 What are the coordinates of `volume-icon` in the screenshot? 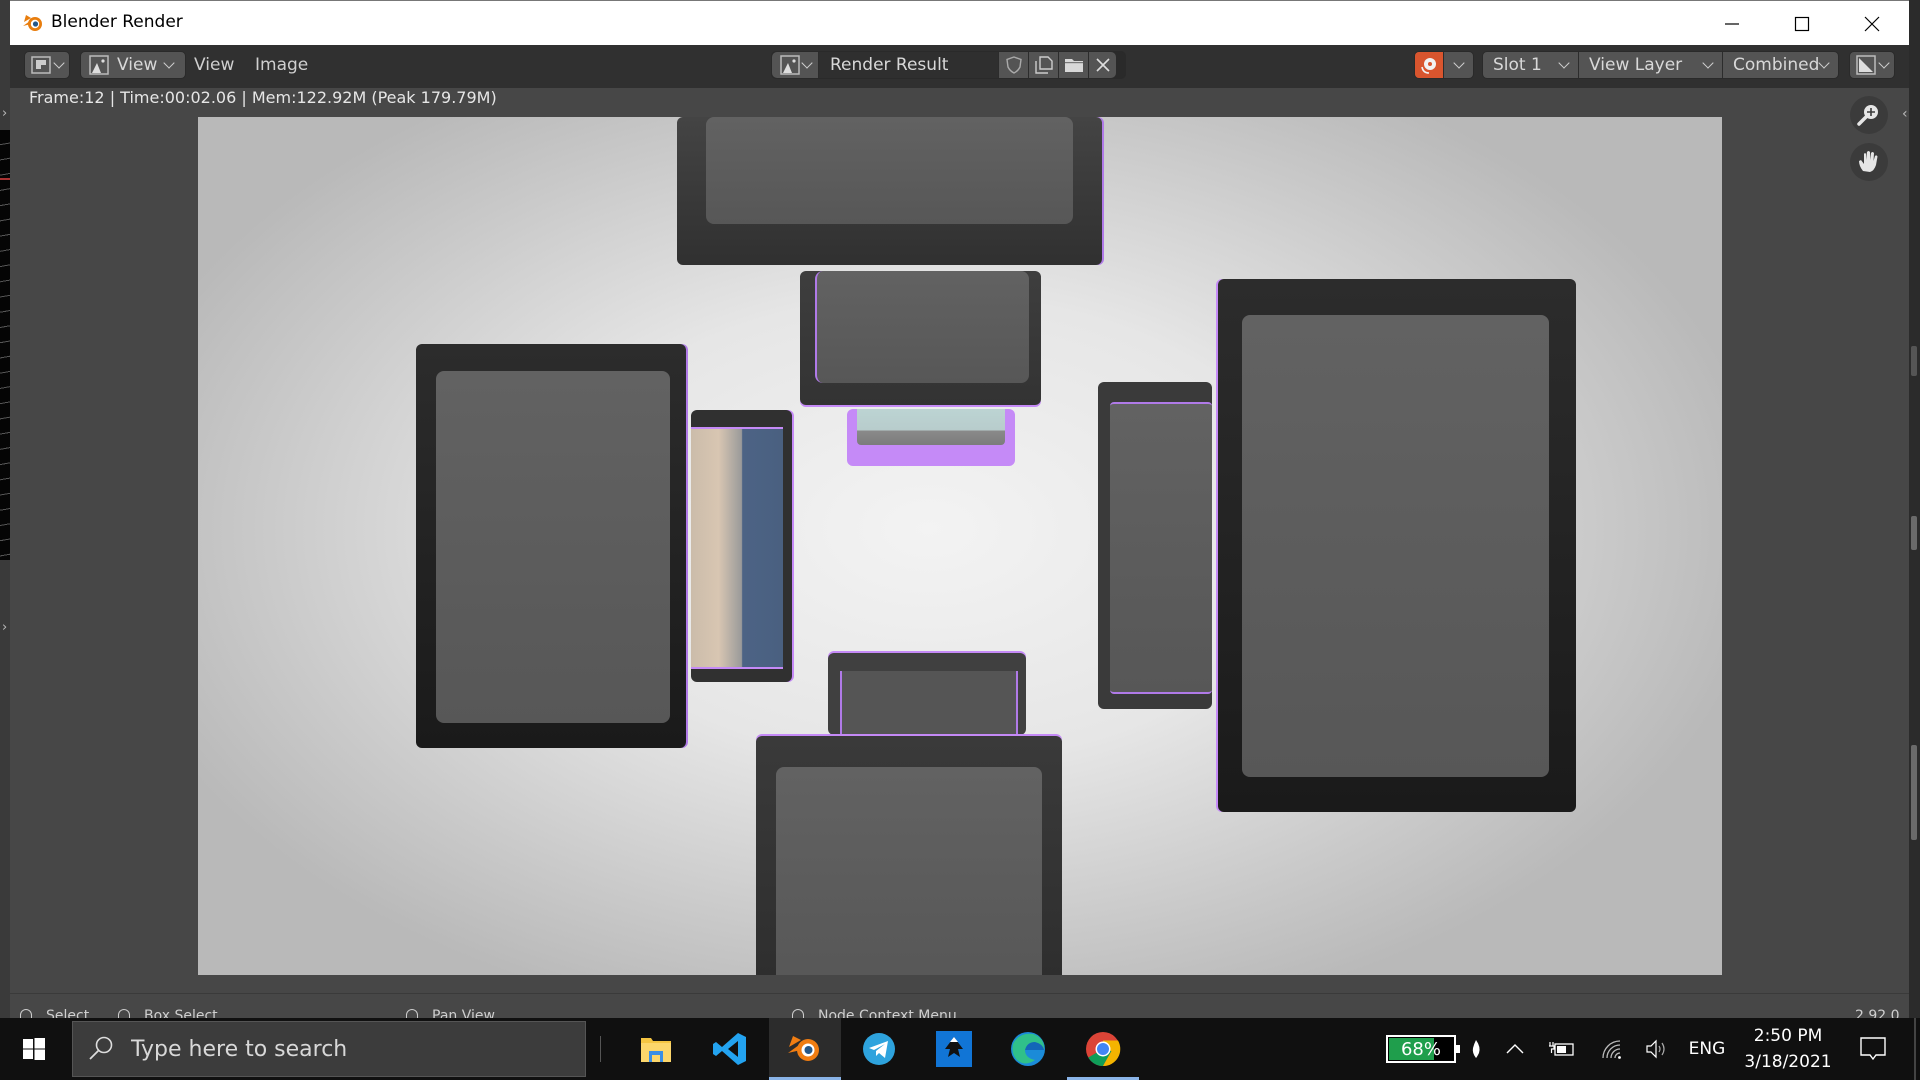 It's located at (1657, 1049).